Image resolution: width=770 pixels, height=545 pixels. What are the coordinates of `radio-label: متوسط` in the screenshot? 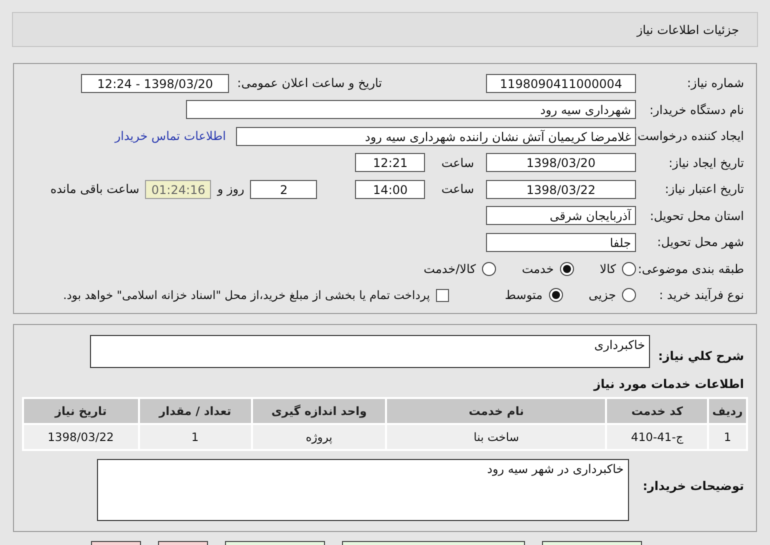 It's located at (523, 295).